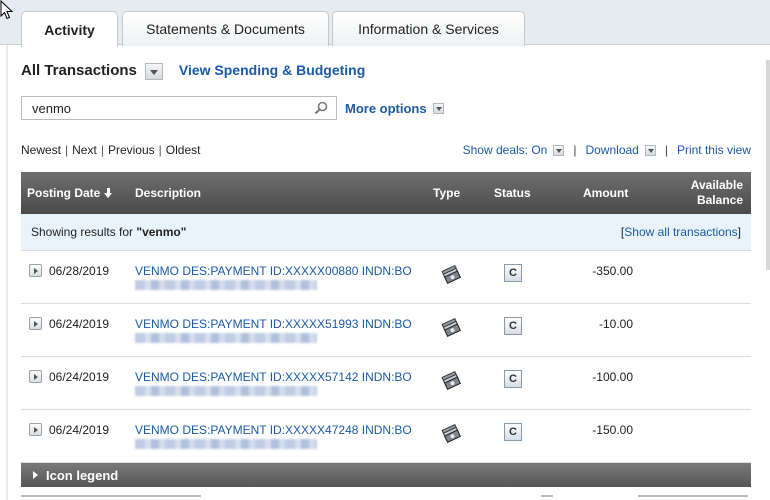 The height and width of the screenshot is (500, 770). What do you see at coordinates (273, 324) in the screenshot?
I see `row-description-link: VENMO DES:PAYMENT ID:XXXXX51993 INDN:BO` at bounding box center [273, 324].